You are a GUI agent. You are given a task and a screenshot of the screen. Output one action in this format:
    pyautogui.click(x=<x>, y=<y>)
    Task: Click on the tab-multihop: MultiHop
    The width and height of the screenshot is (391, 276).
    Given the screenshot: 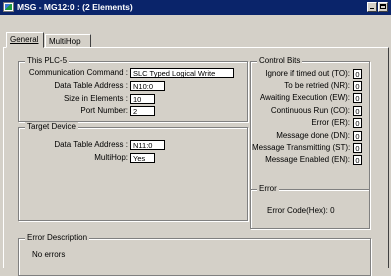 What is the action you would take?
    pyautogui.click(x=68, y=41)
    